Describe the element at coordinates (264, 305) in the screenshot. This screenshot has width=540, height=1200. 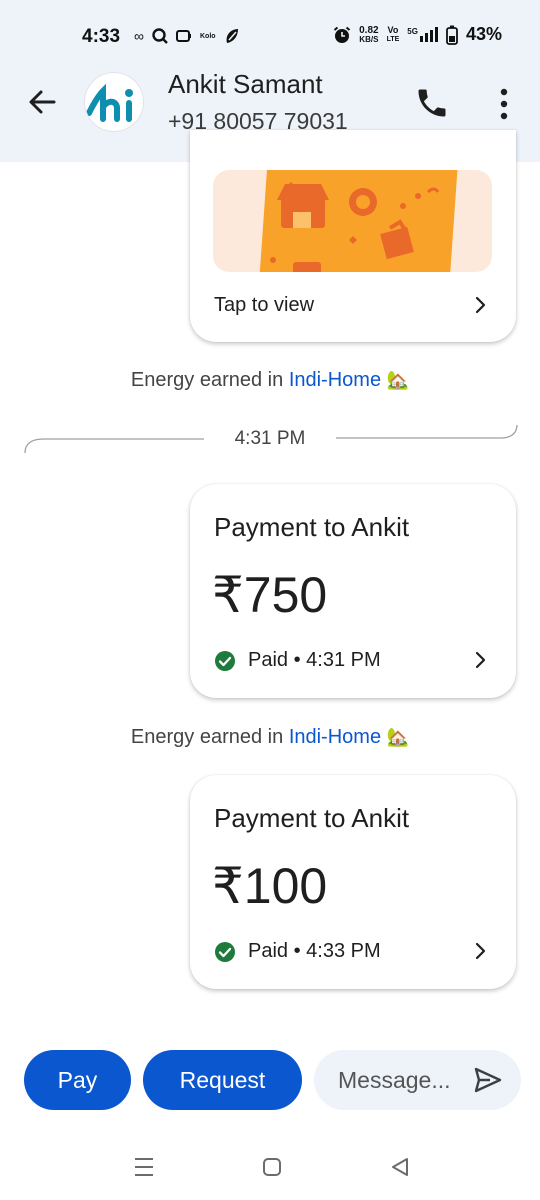
I see `tap-to-view-label: Tap to view` at that location.